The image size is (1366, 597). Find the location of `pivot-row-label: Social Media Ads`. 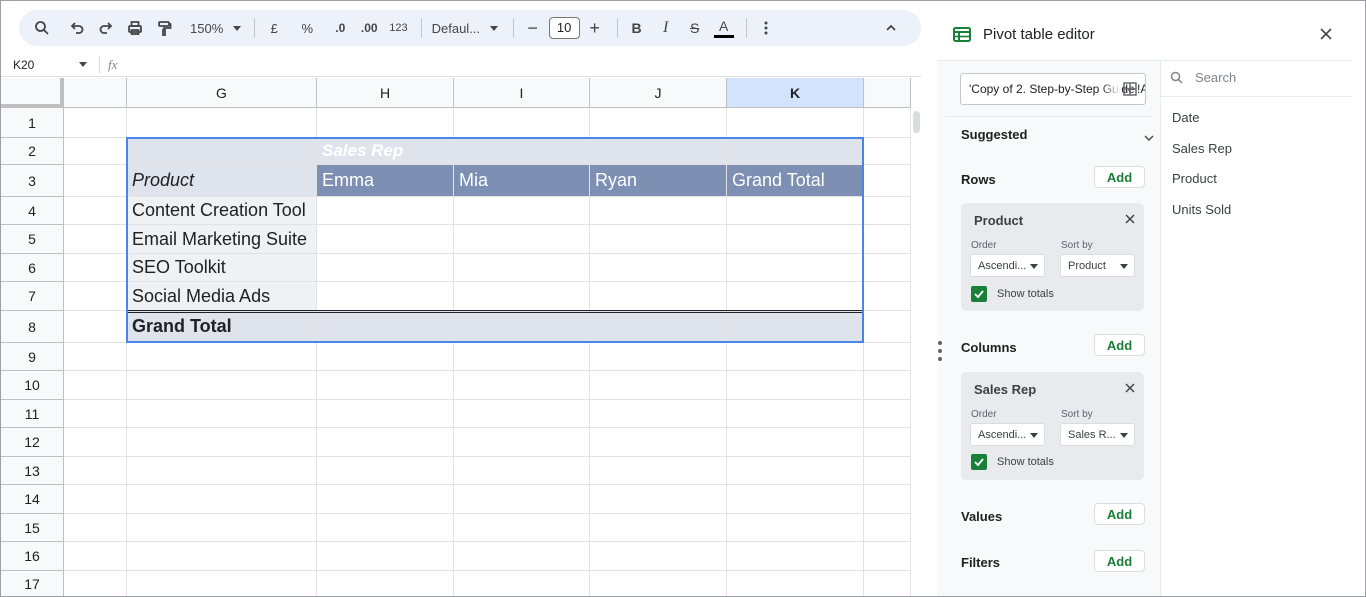

pivot-row-label: Social Media Ads is located at coordinates (222, 296).